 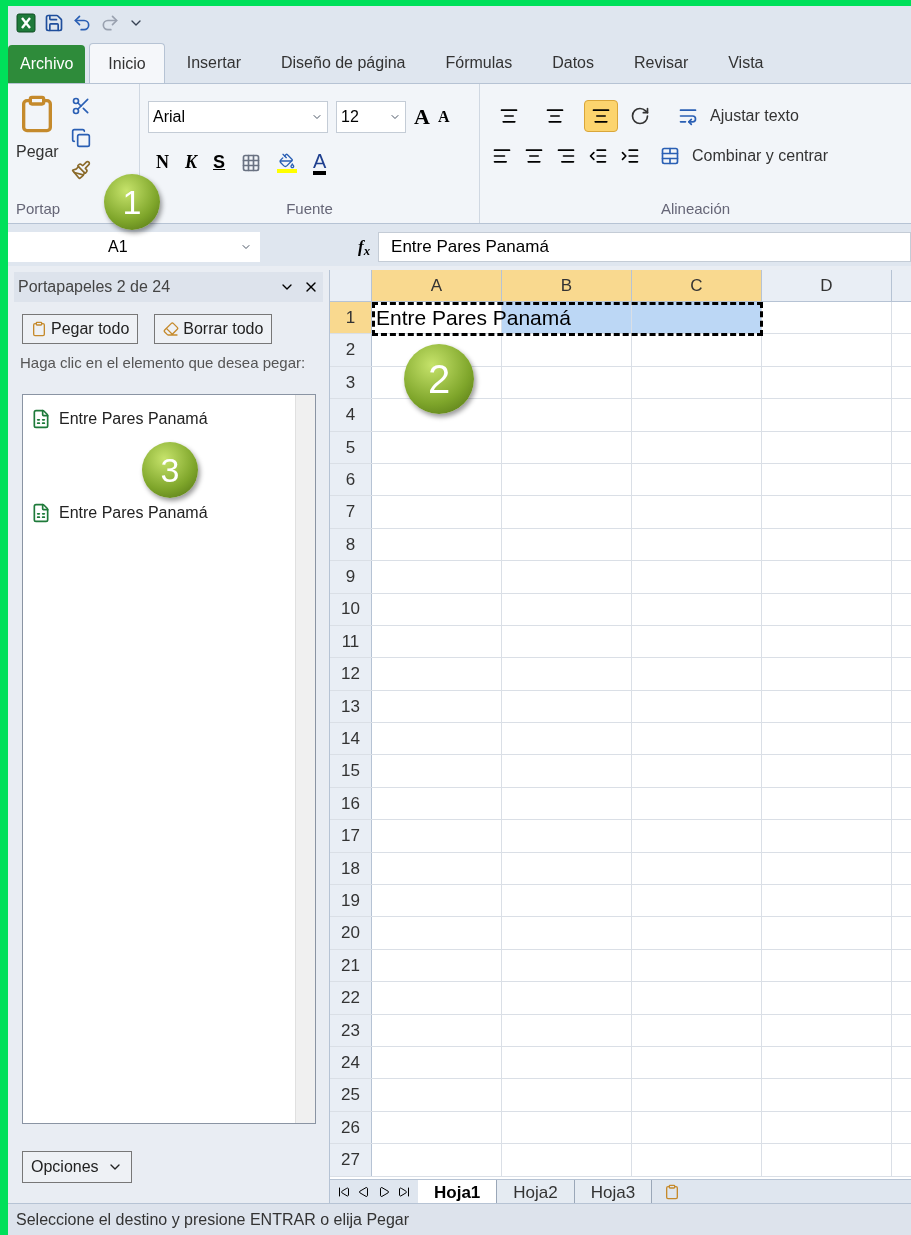 I want to click on row-header: 1, so click(x=351, y=318).